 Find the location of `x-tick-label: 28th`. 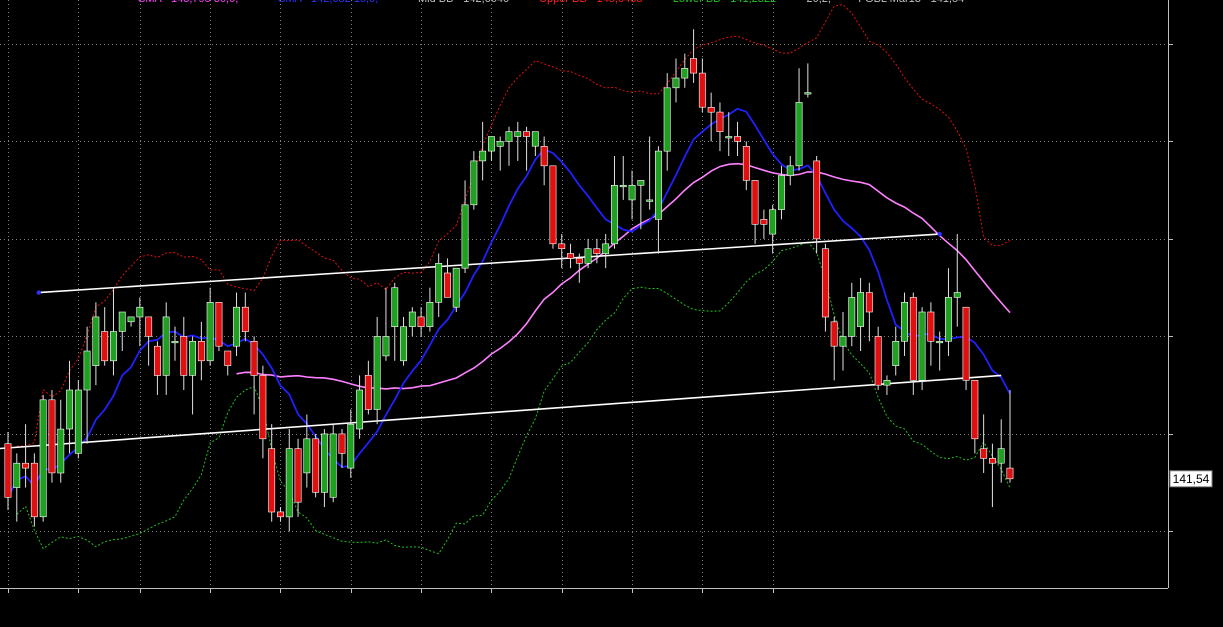

x-tick-label: 28th is located at coordinates (78, 605).